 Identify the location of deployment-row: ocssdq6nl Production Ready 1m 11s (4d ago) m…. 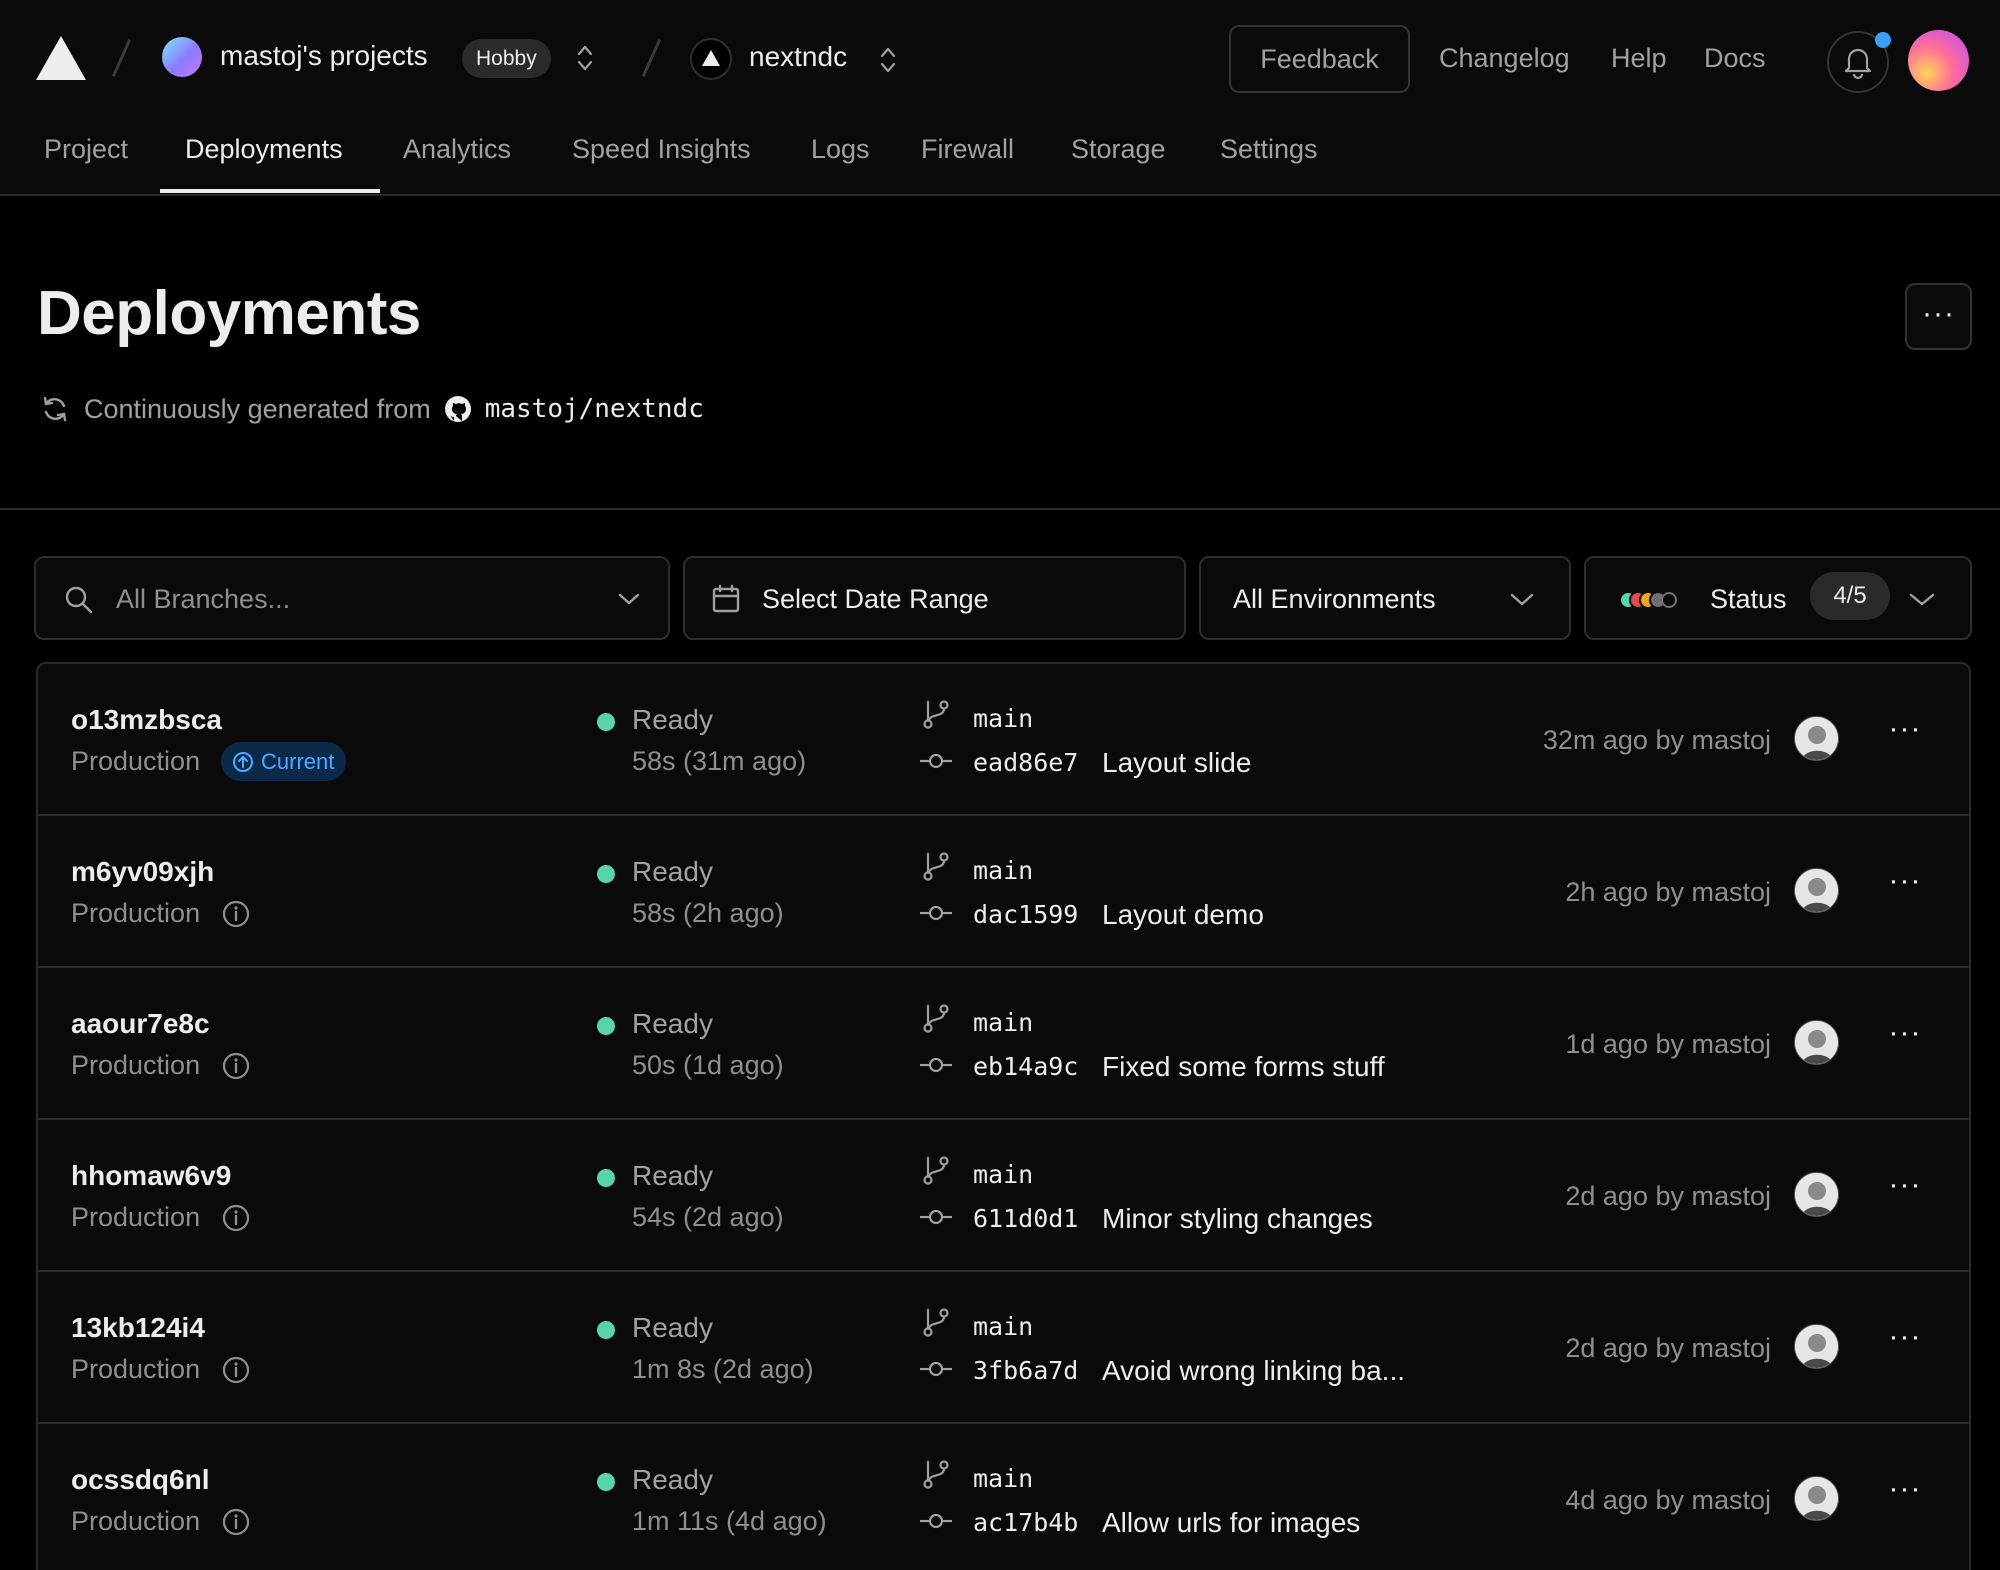
(1003, 1497).